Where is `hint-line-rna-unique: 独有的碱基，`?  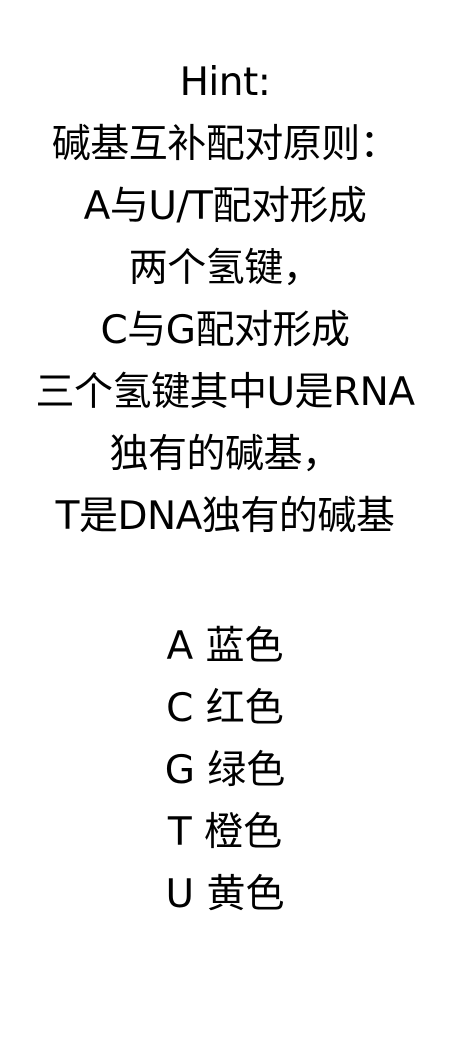 hint-line-rna-unique: 独有的碱基， is located at coordinates (225, 454).